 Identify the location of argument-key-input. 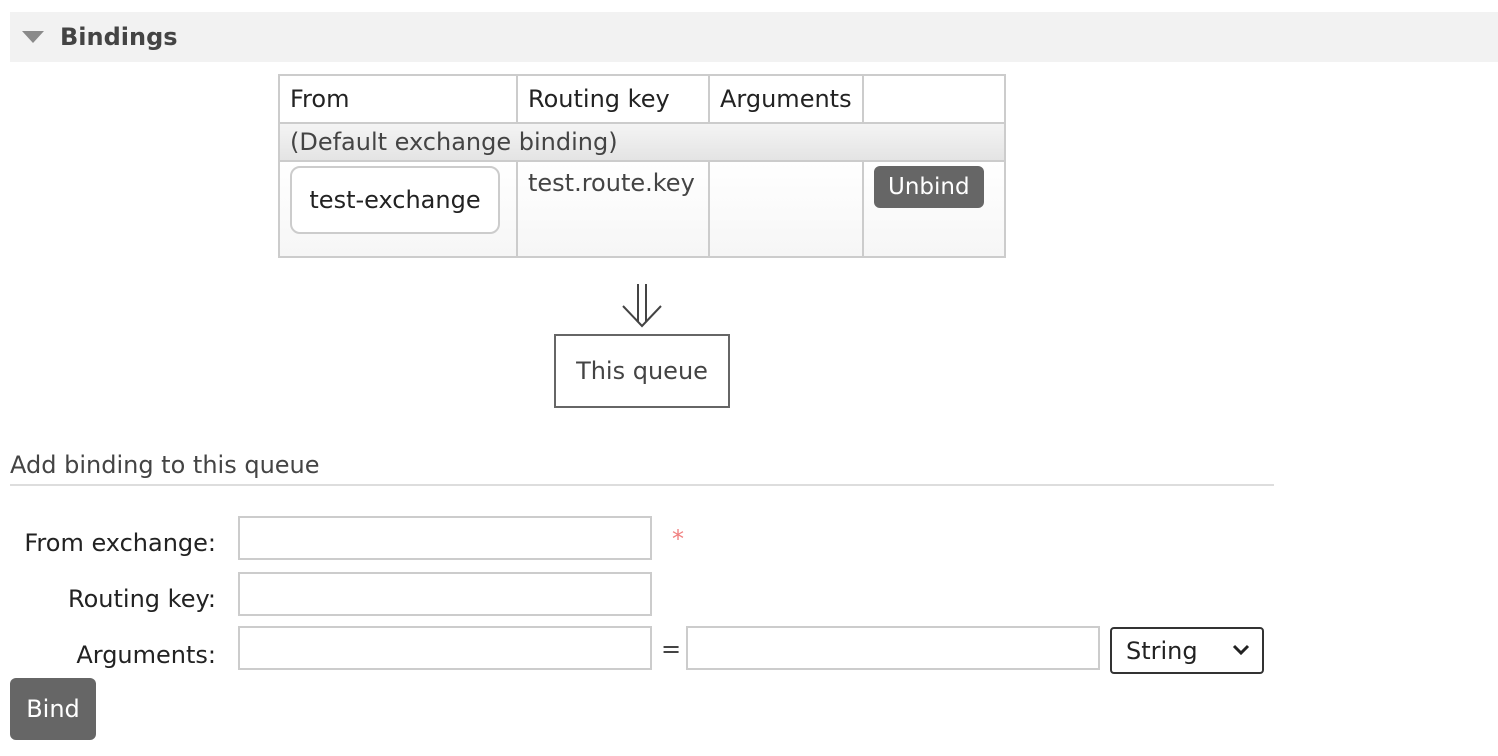
(445, 648).